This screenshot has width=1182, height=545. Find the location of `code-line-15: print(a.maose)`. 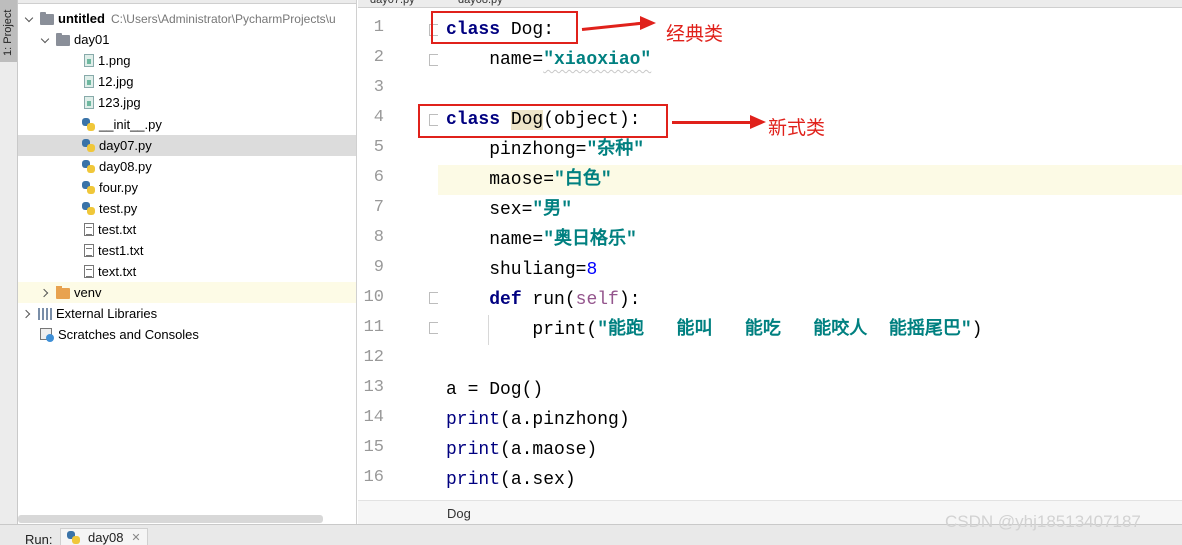

code-line-15: print(a.maose) is located at coordinates (521, 450).